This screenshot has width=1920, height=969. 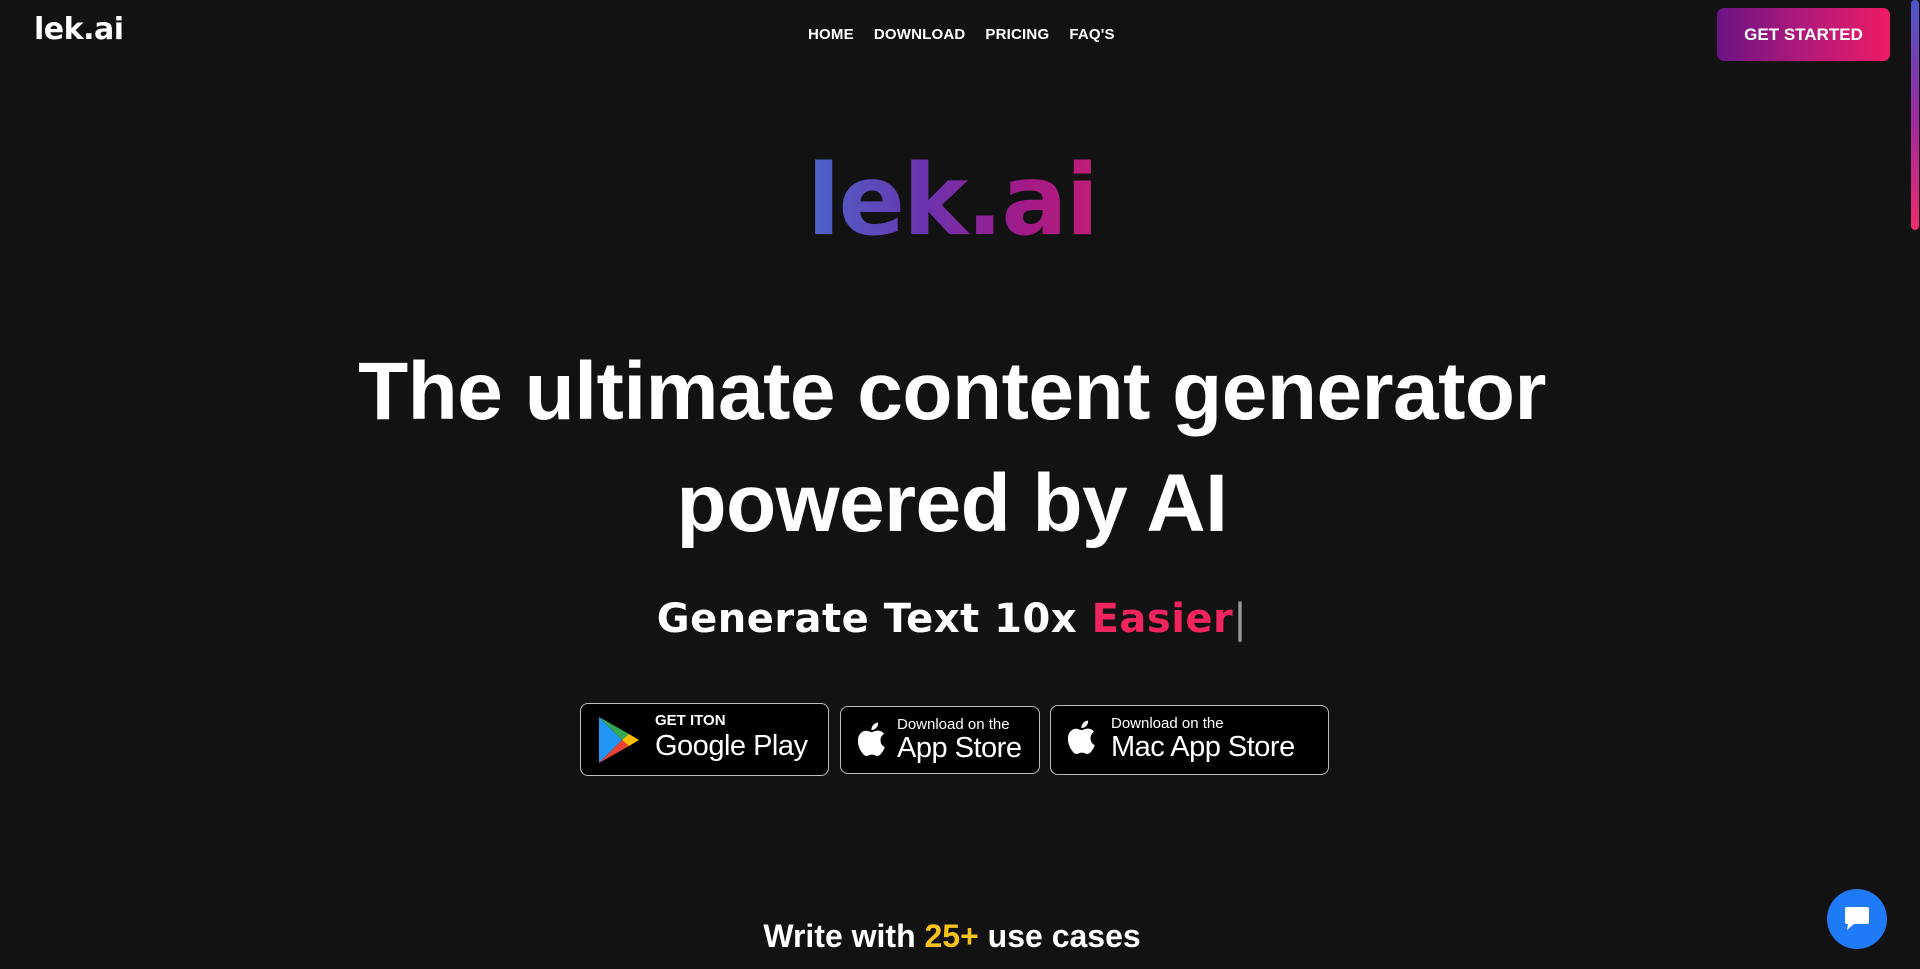 What do you see at coordinates (1162, 619) in the screenshot?
I see `subheadline-accent-word: Easier` at bounding box center [1162, 619].